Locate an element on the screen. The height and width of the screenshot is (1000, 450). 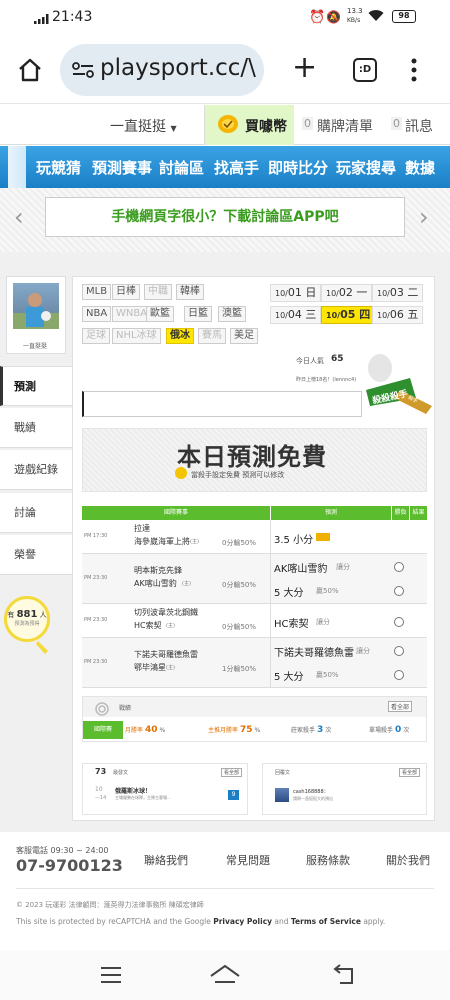
record-stat-value: 0 is located at coordinates (398, 730).